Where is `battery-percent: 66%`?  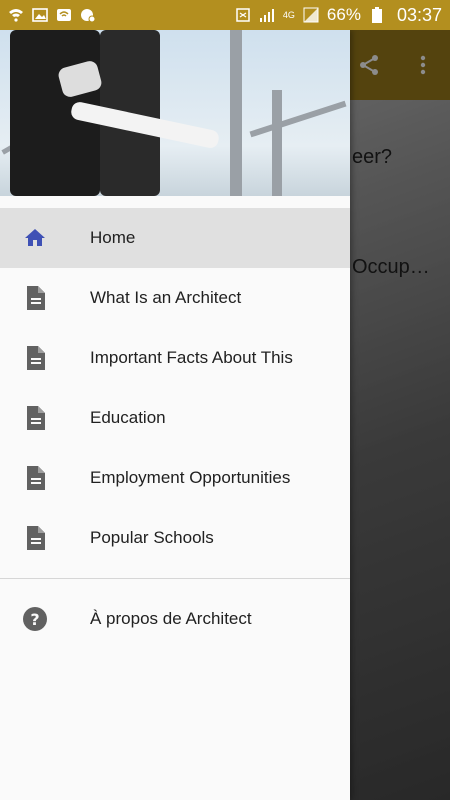
battery-percent: 66% is located at coordinates (343, 14).